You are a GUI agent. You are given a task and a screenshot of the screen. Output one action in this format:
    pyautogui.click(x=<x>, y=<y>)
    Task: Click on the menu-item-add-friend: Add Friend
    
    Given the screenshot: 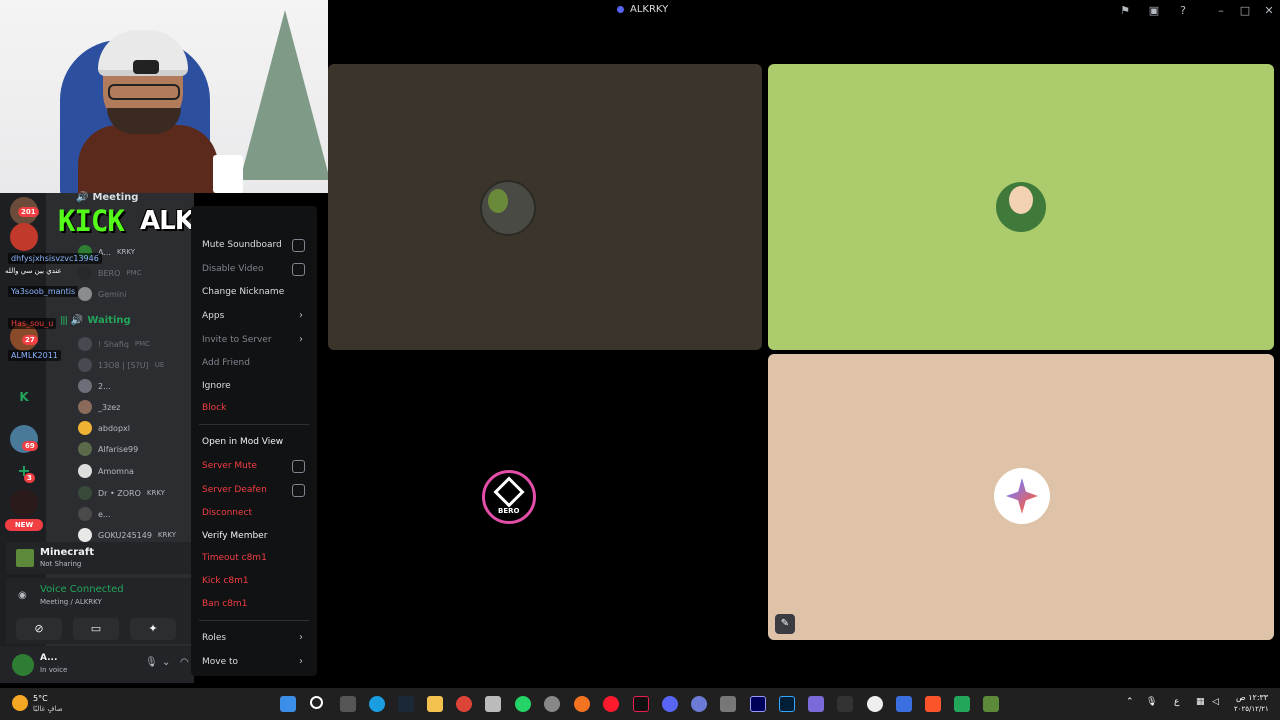 What is the action you would take?
    pyautogui.click(x=254, y=363)
    